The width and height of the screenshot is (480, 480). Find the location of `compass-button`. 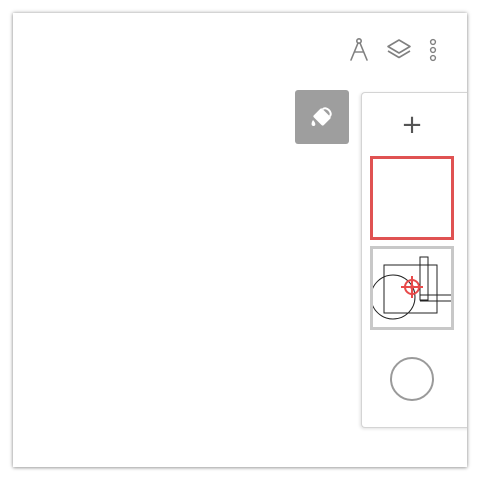

compass-button is located at coordinates (359, 50).